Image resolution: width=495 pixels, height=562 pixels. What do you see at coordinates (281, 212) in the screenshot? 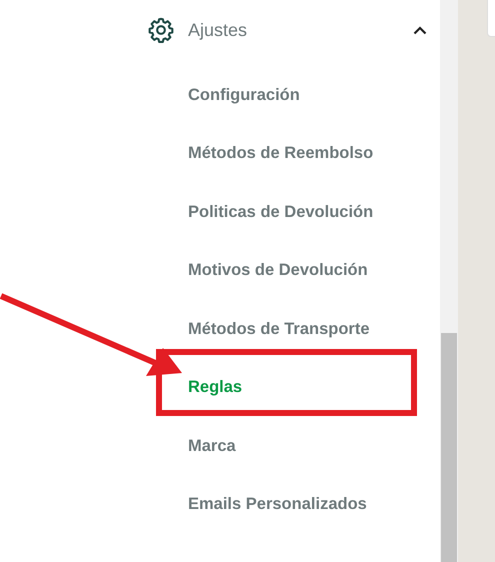
I see `sidebar-item: Politicas de Devolución` at bounding box center [281, 212].